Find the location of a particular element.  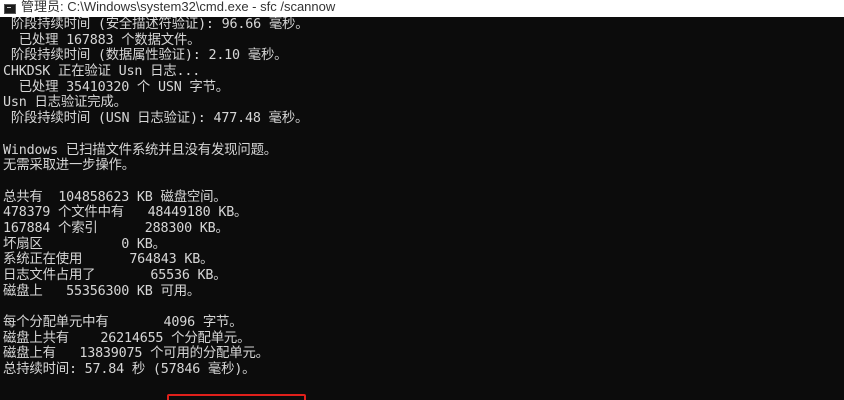

console-line: 磁盘上有 13839075 个可用的分配单元。 is located at coordinates (136, 354).